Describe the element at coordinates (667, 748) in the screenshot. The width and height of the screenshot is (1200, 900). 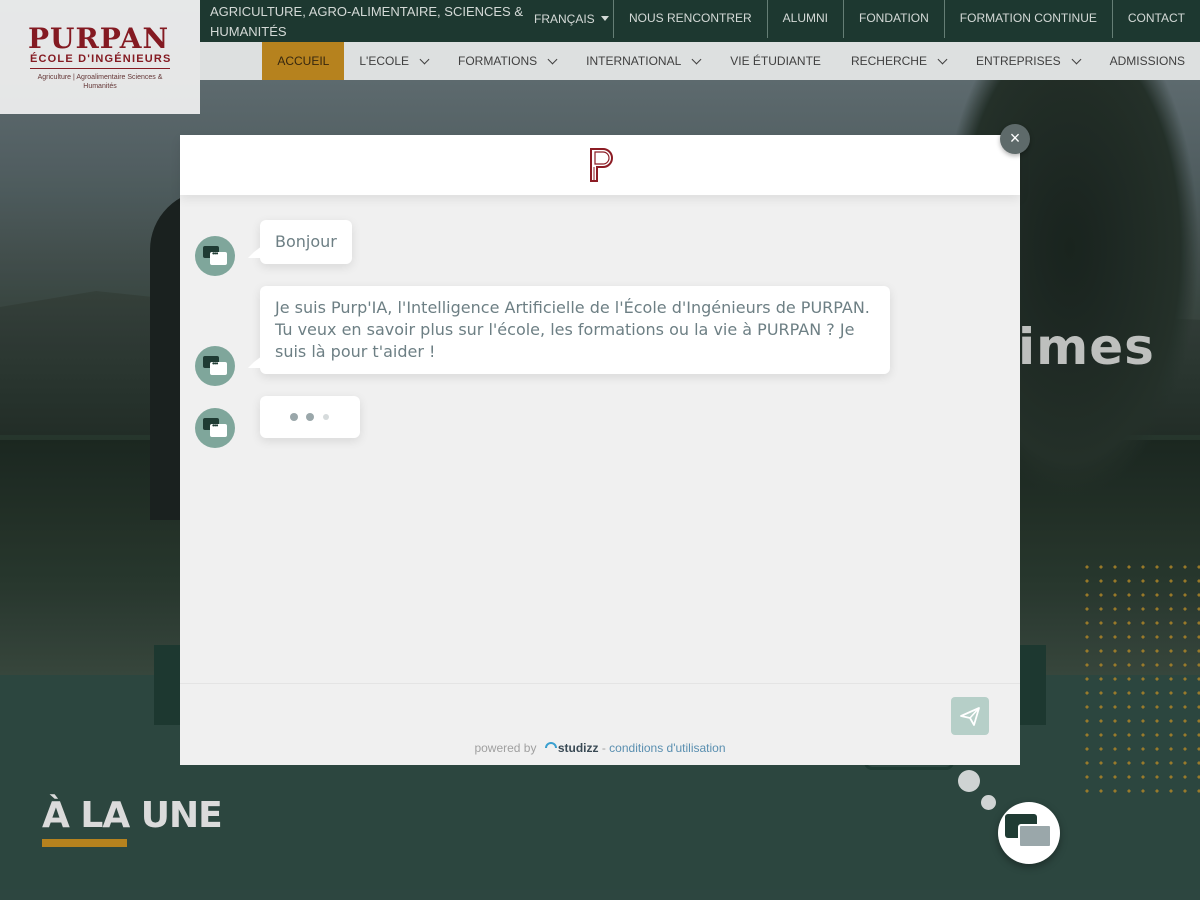
I see `terms-link: conditions d'utilisation` at that location.